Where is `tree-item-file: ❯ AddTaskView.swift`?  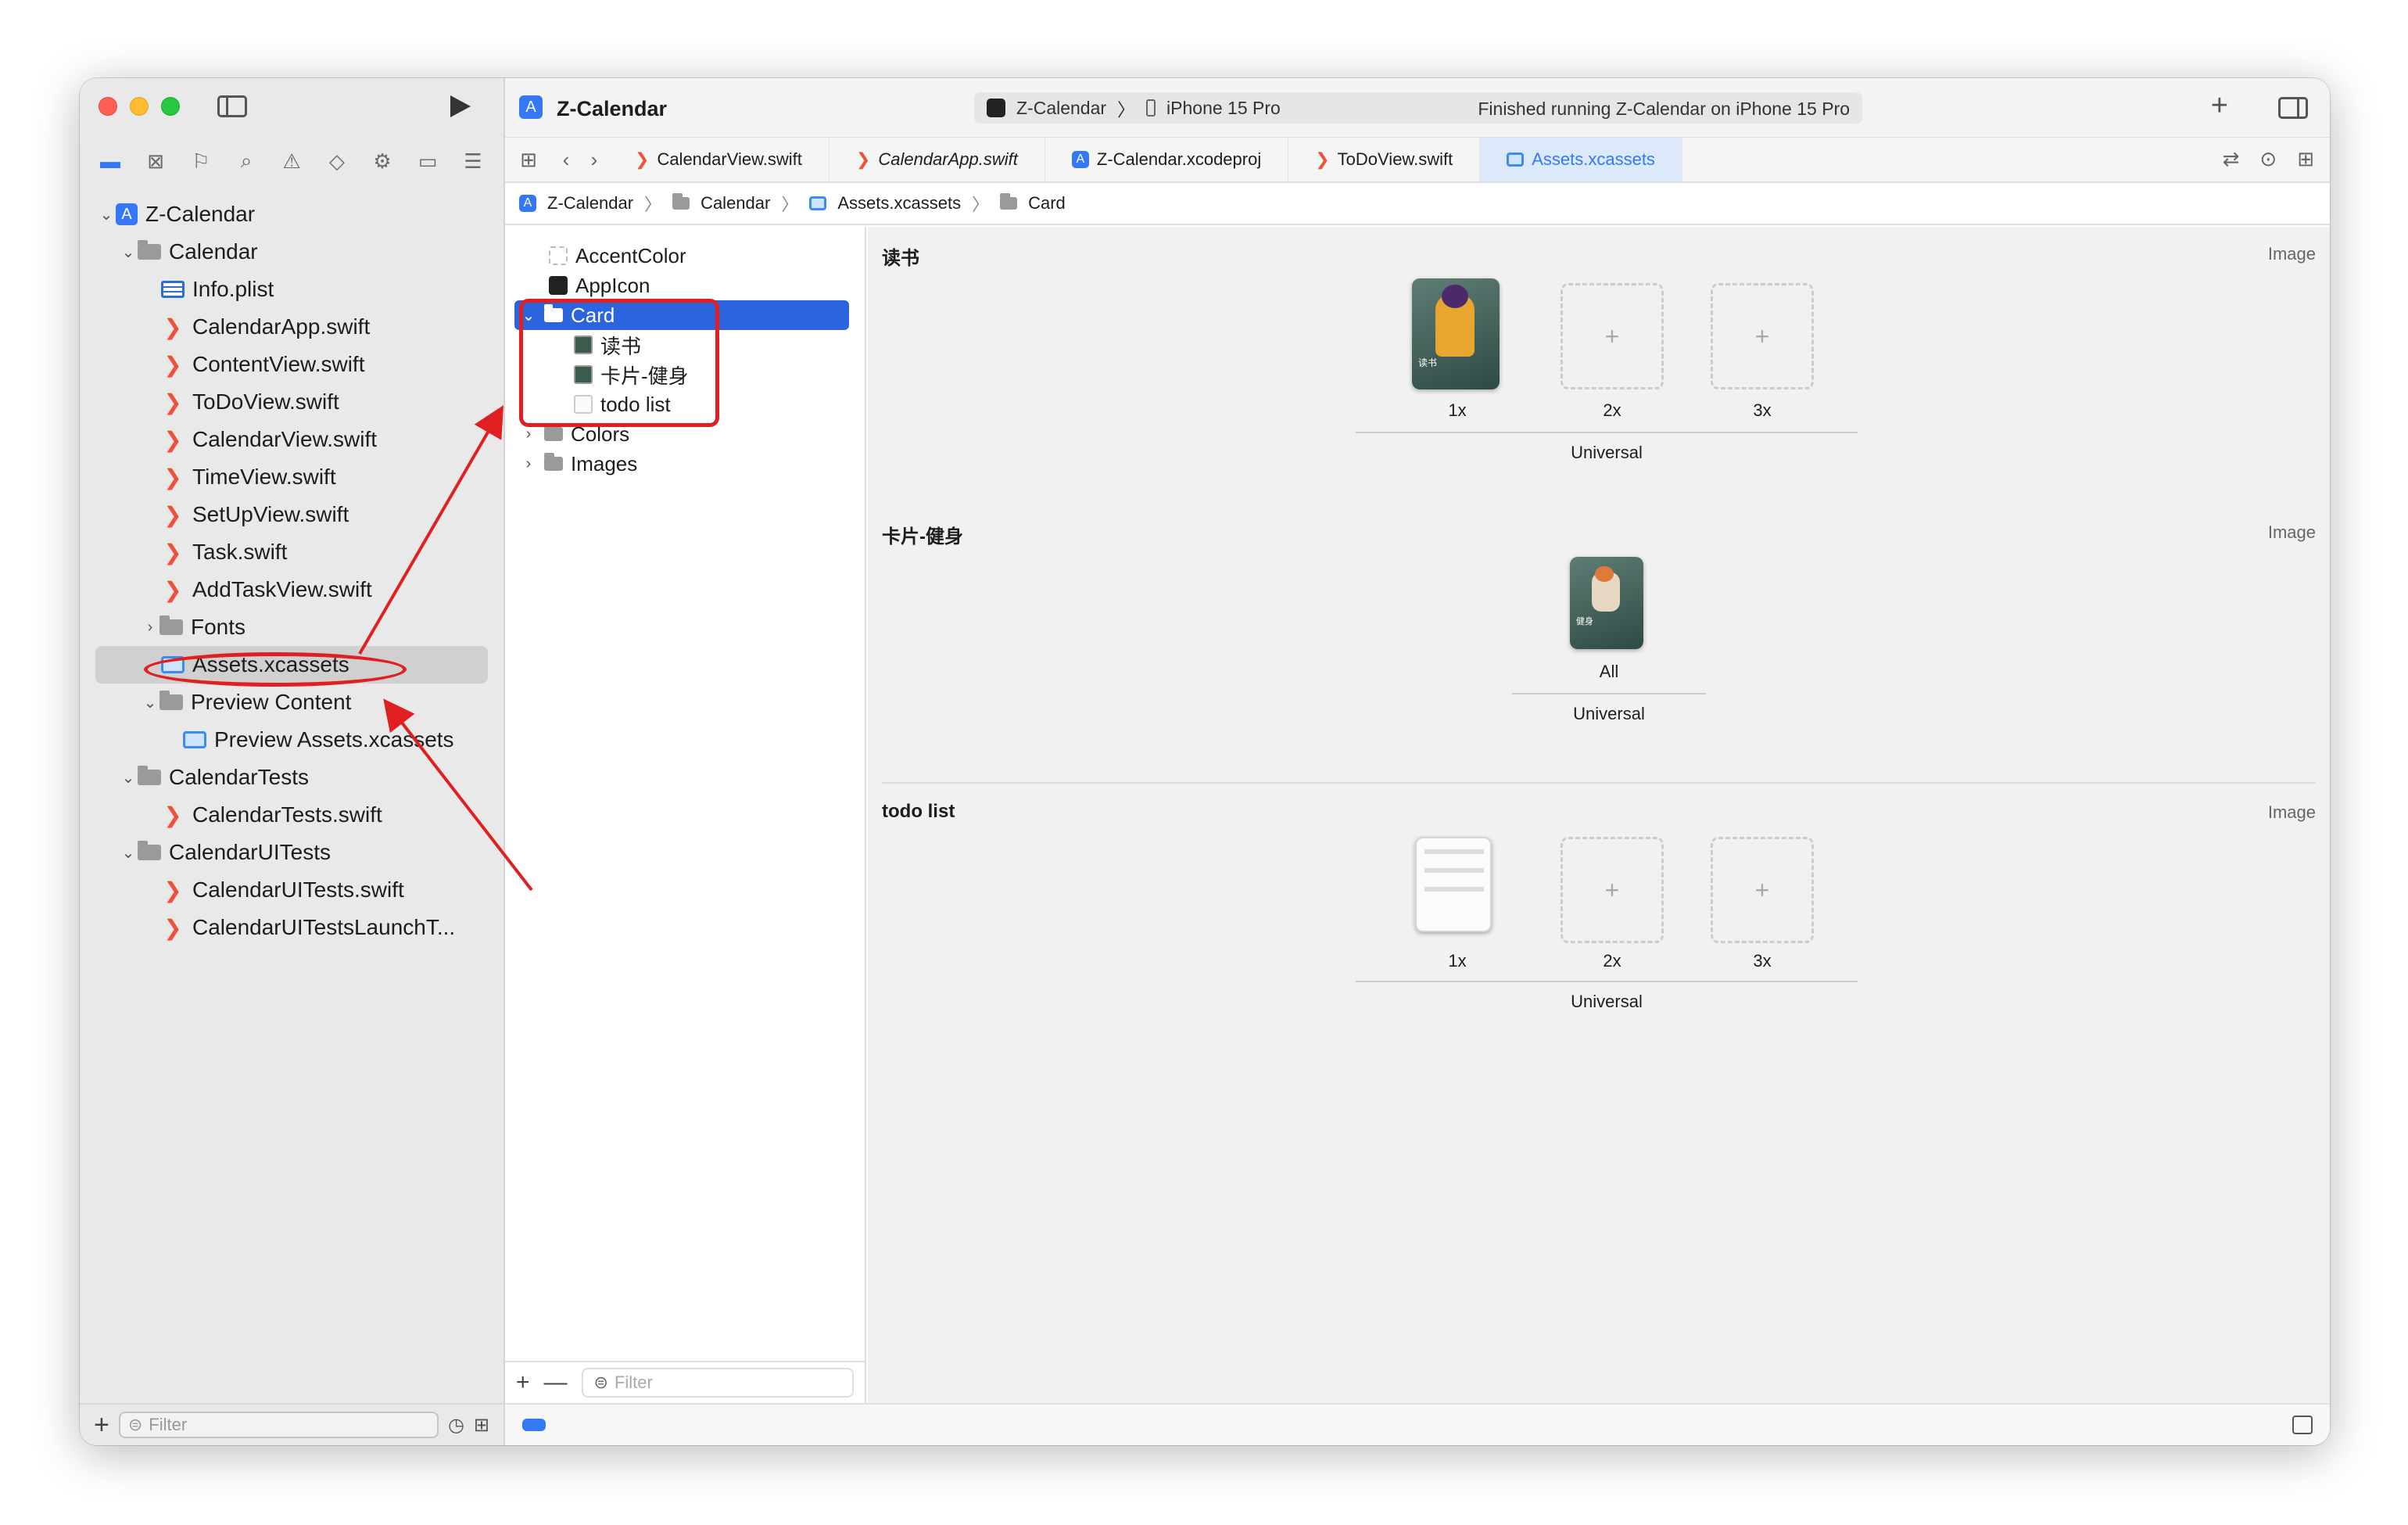 tree-item-file: ❯ AddTaskView.swift is located at coordinates (292, 589).